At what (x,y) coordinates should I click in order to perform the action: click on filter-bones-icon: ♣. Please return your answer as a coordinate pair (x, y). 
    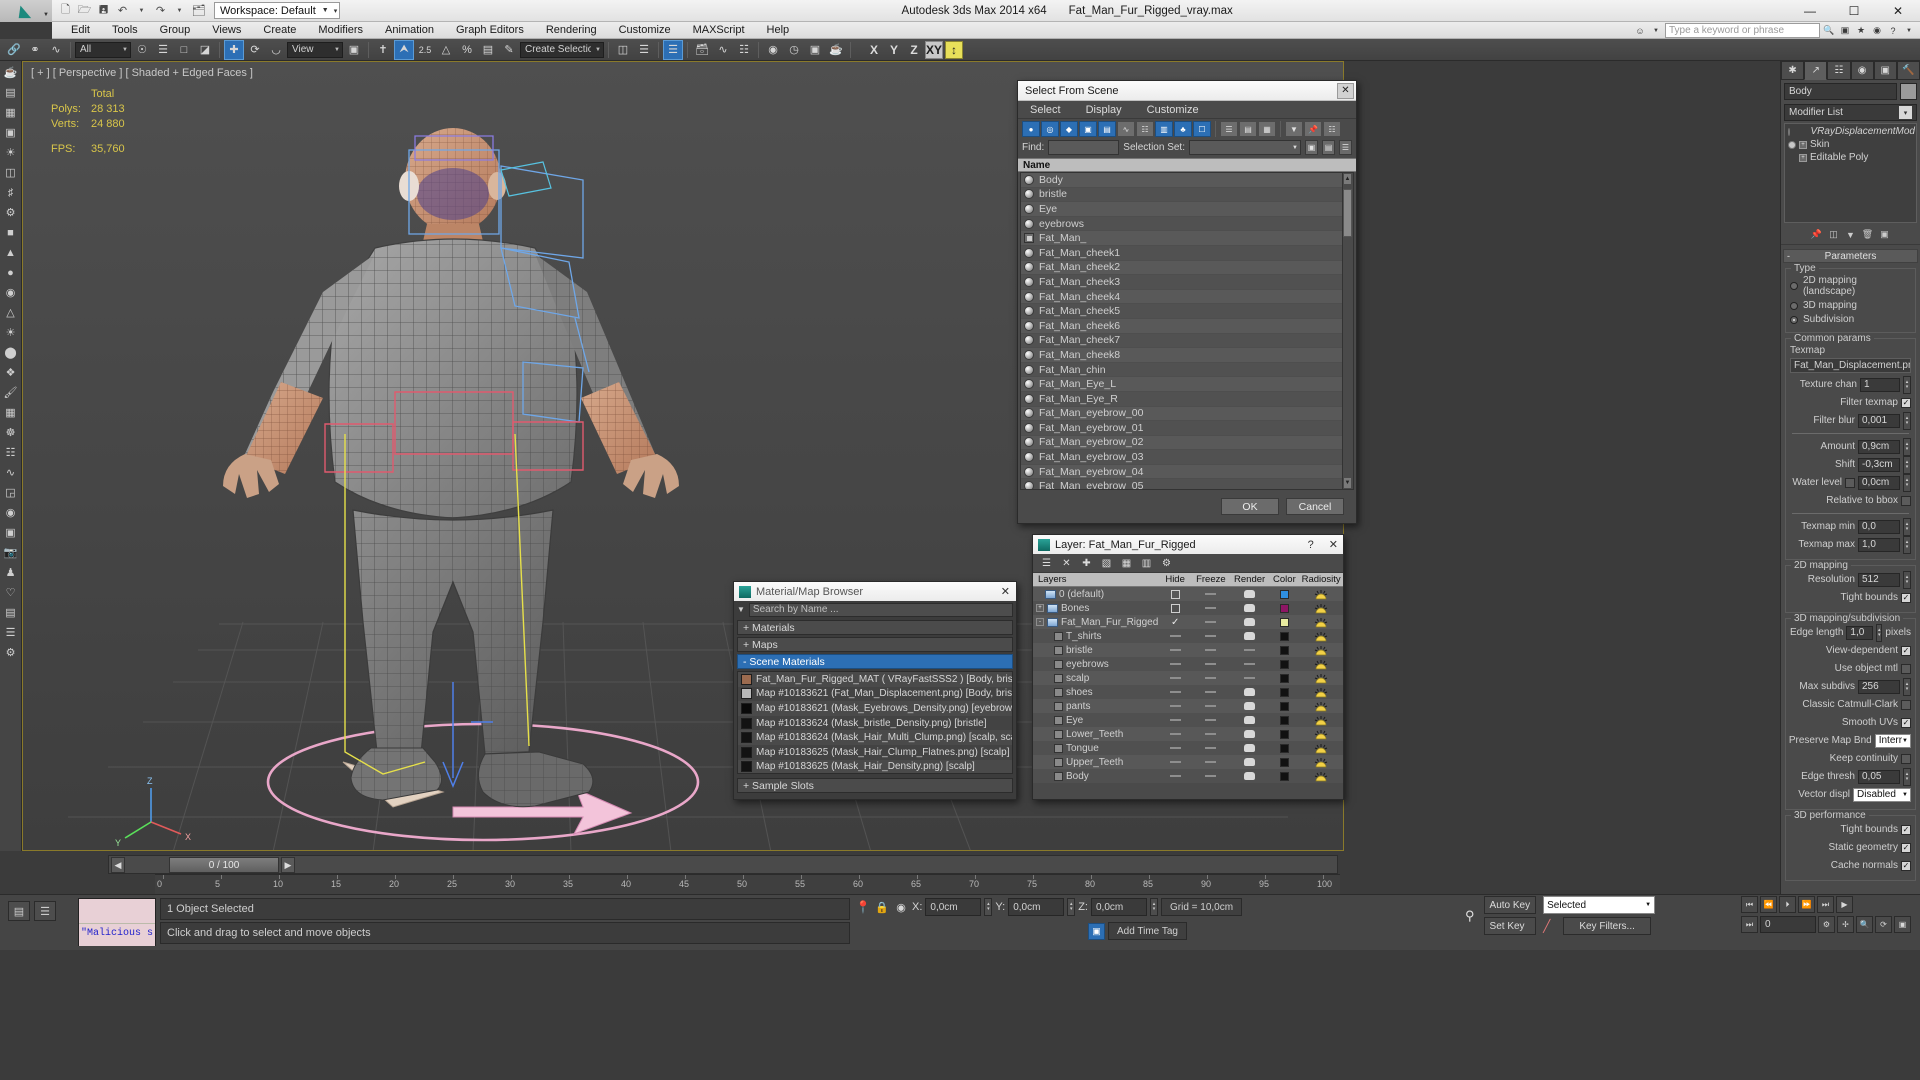
    Looking at the image, I should click on (1183, 129).